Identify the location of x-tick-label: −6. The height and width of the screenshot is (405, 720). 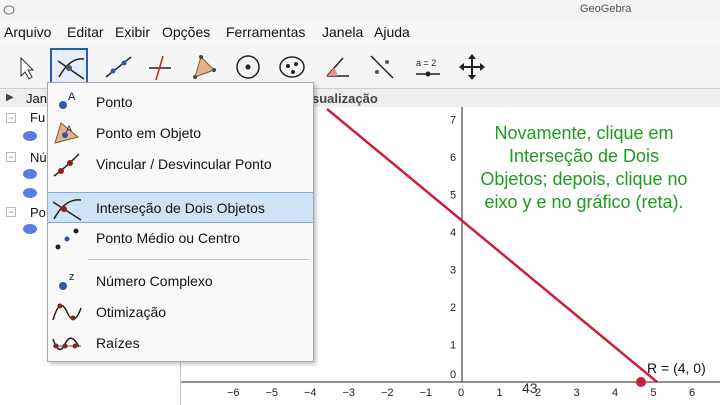
(233, 393).